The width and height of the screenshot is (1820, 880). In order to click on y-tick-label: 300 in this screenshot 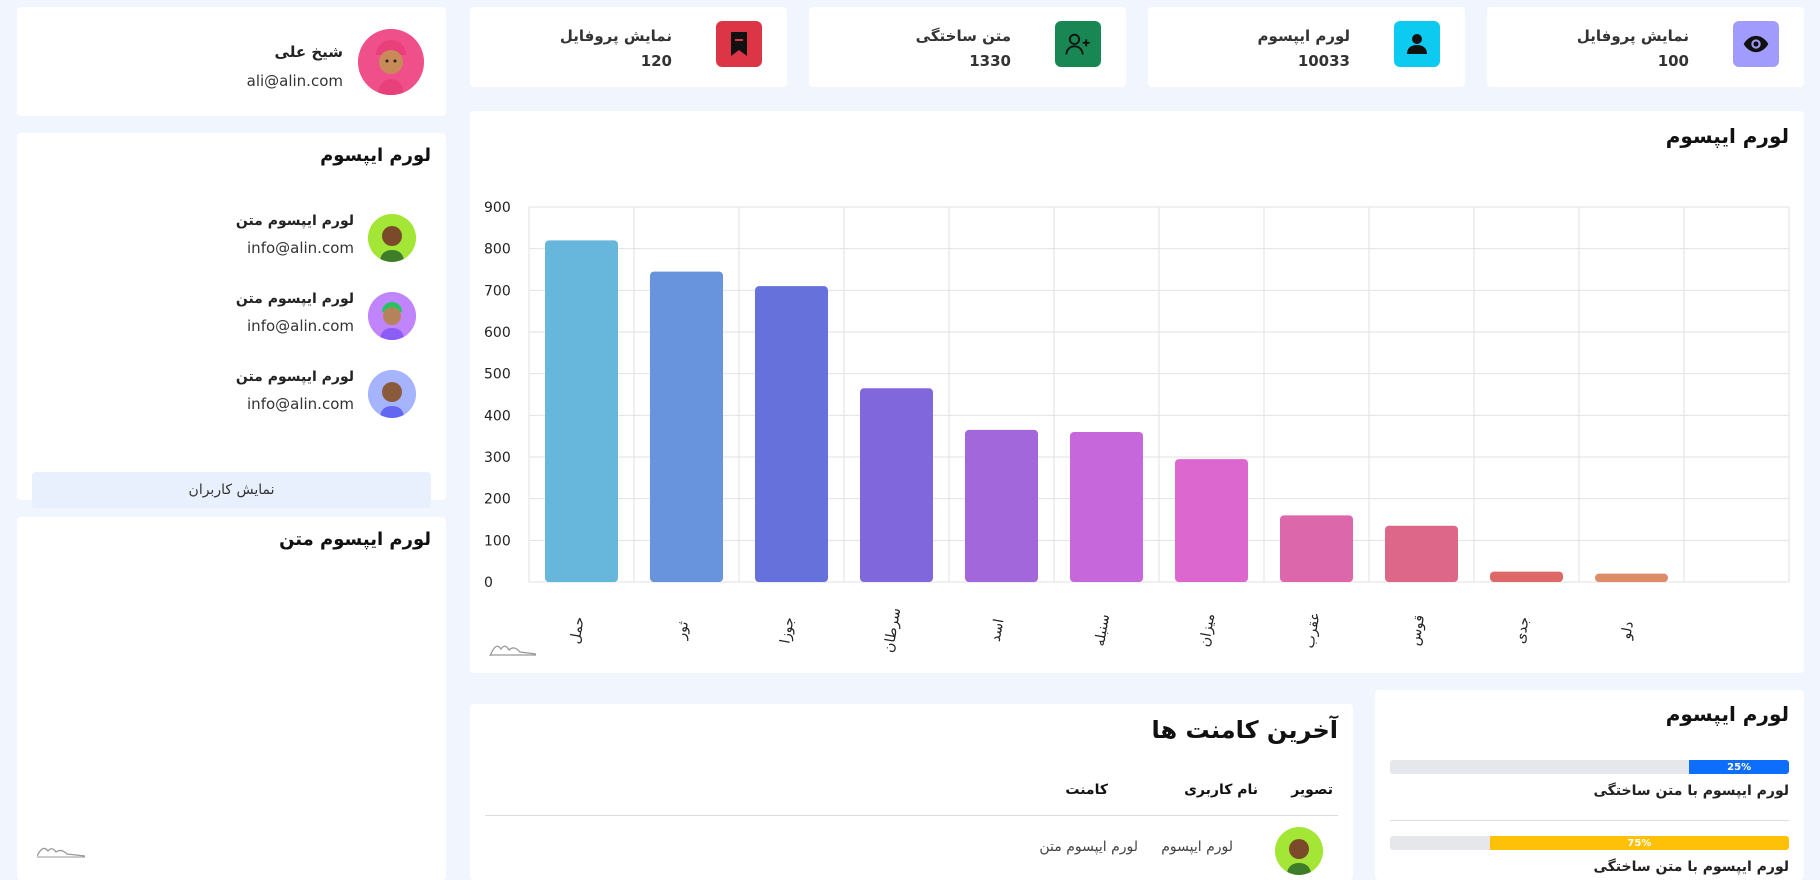, I will do `click(497, 458)`.